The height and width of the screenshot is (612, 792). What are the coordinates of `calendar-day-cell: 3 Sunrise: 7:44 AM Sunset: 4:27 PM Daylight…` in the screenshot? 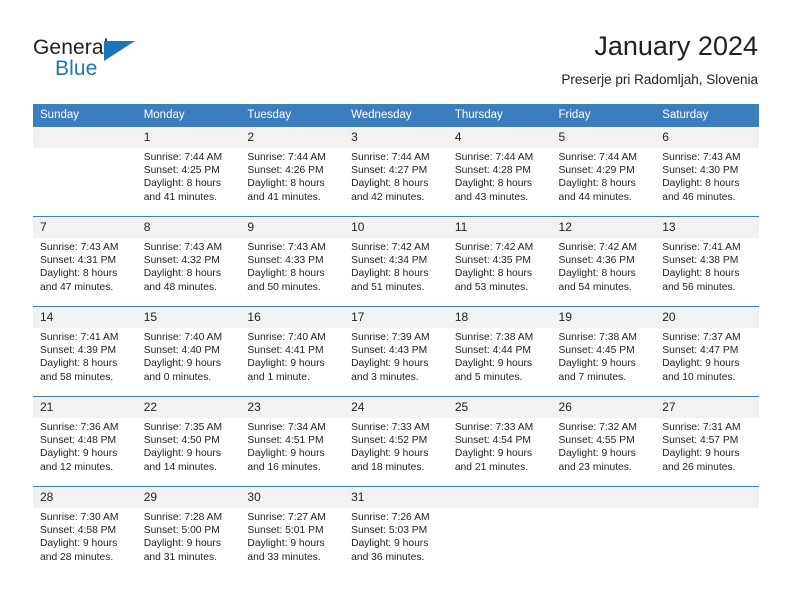 It's located at (396, 171).